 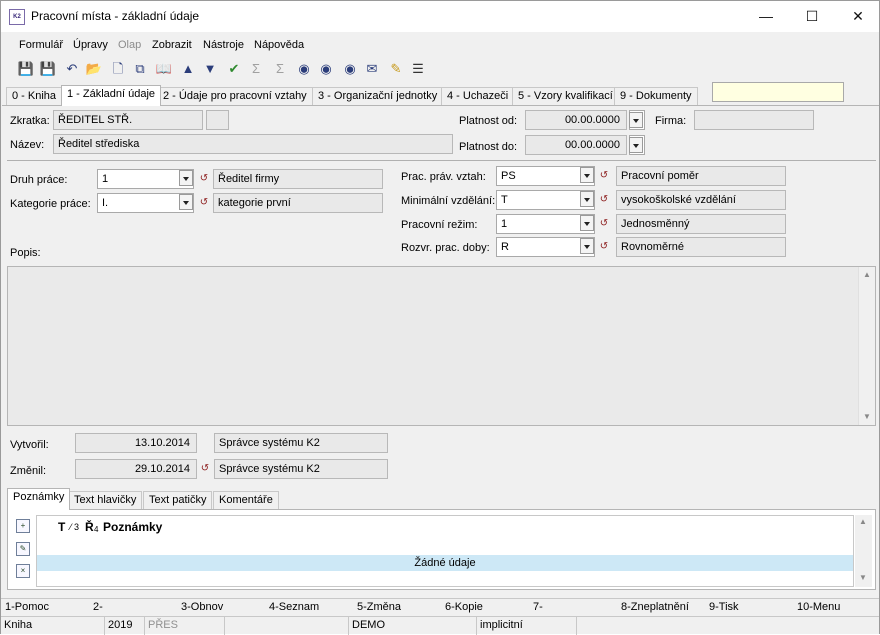 What do you see at coordinates (478, 96) in the screenshot?
I see `tab-uchazeci: 4 - Uchazeči` at bounding box center [478, 96].